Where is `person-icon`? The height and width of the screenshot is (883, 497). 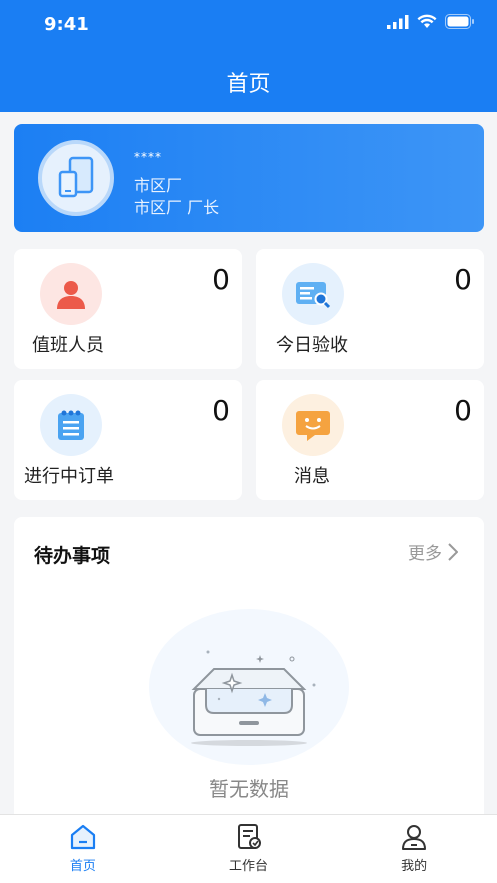
person-icon is located at coordinates (71, 294).